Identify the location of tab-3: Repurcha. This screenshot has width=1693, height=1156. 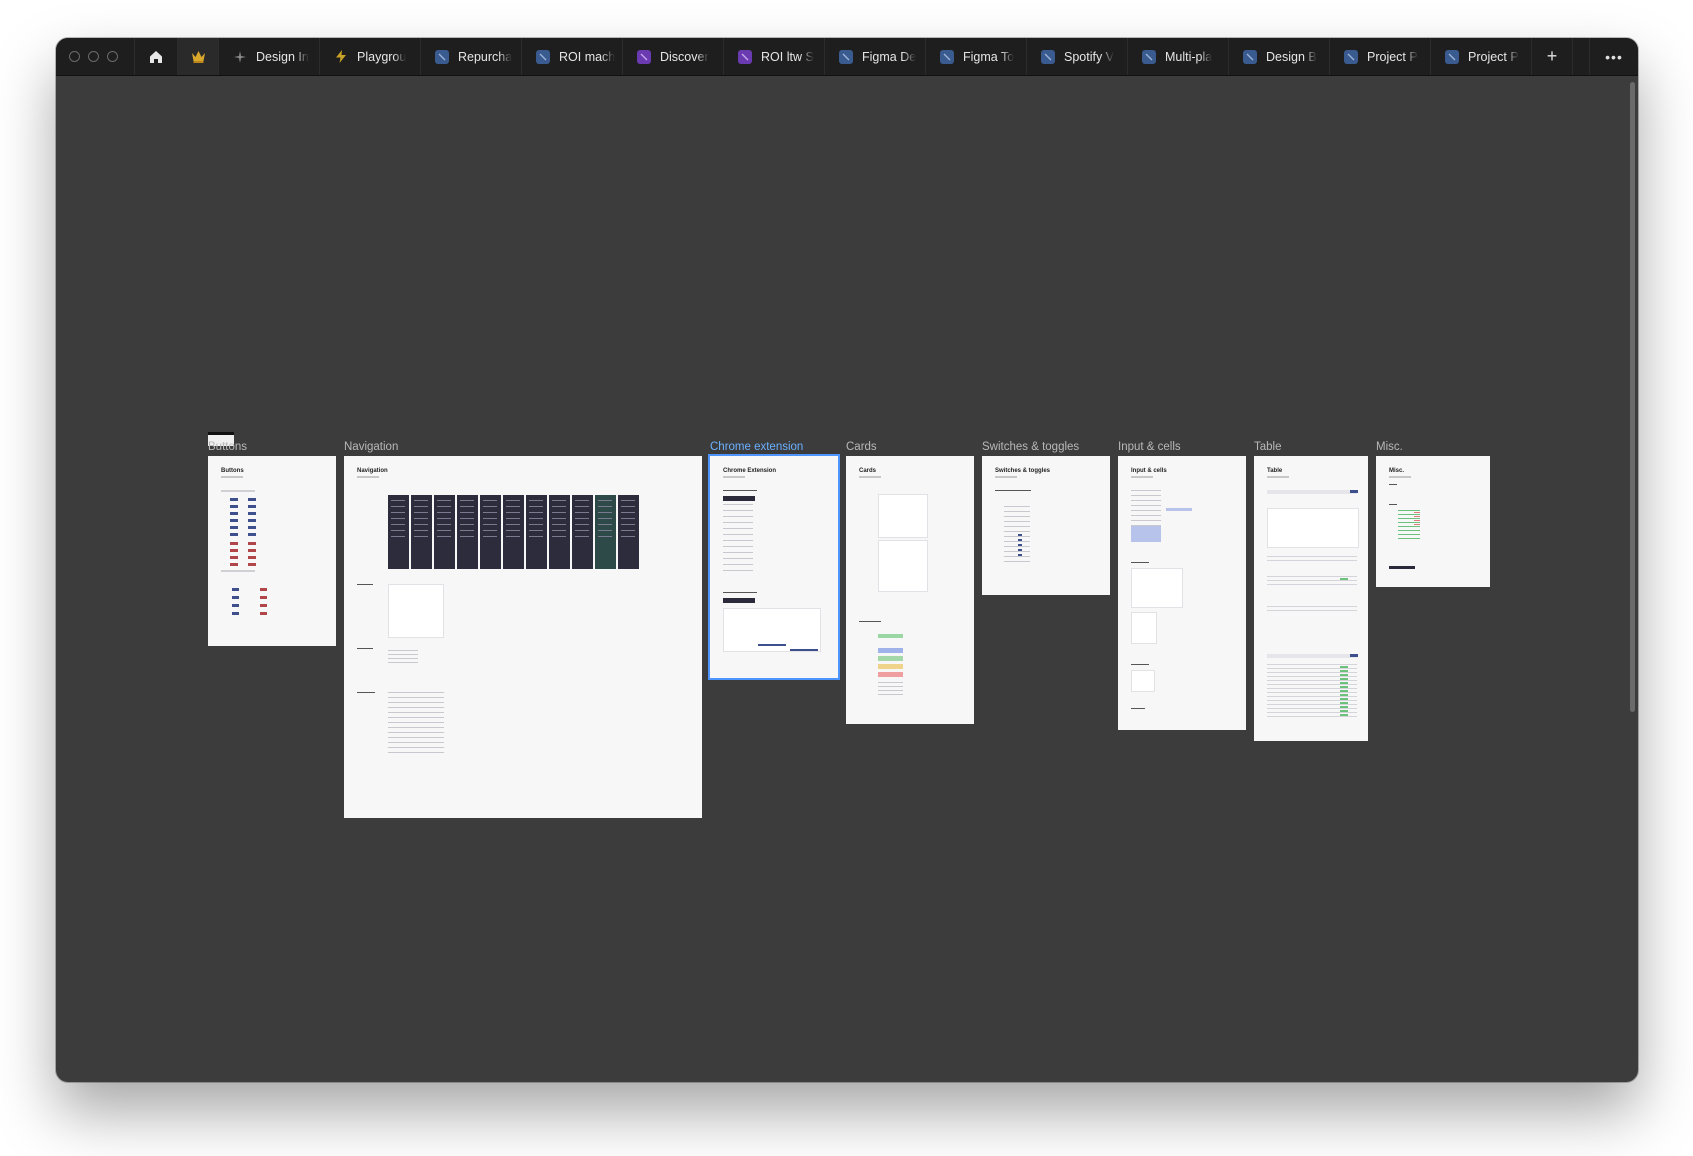
(471, 56).